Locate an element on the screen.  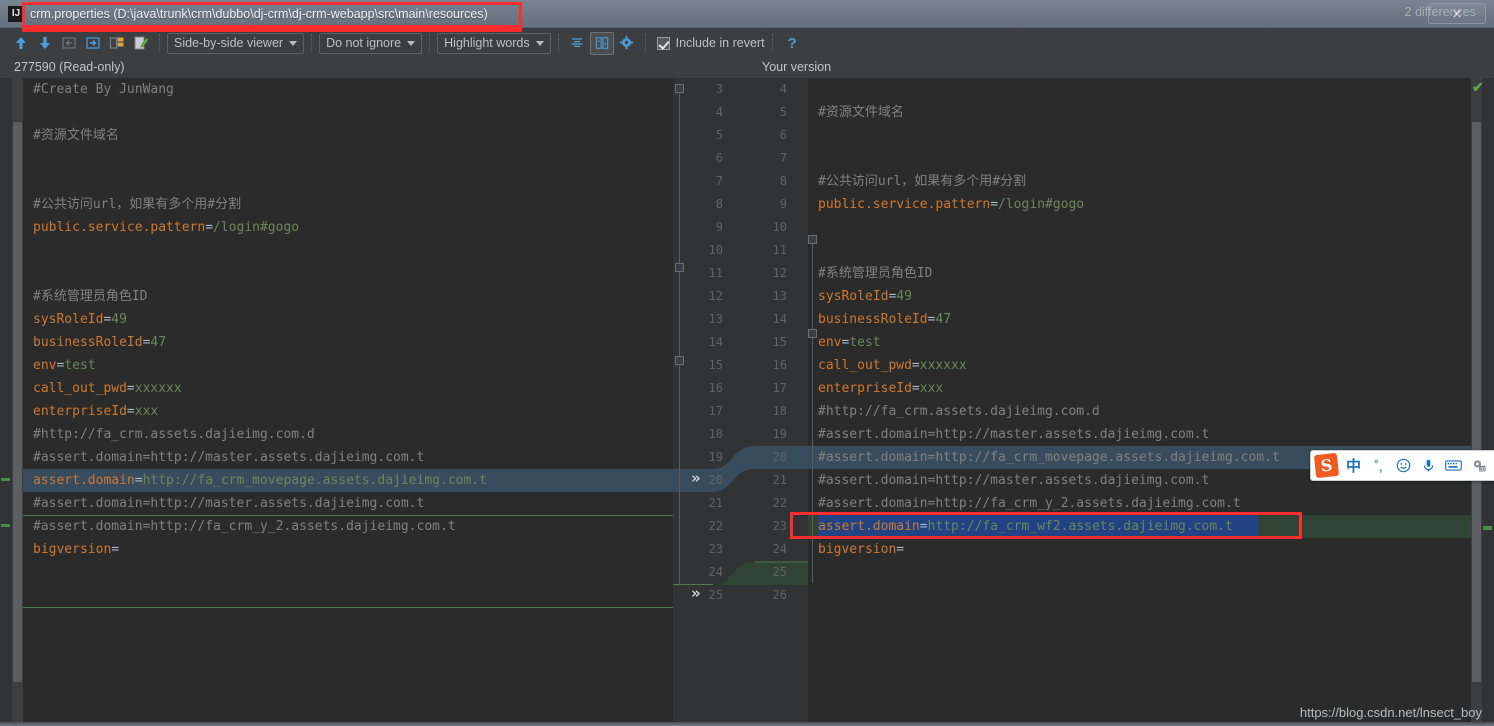
chevron-down-icon is located at coordinates (539, 43).